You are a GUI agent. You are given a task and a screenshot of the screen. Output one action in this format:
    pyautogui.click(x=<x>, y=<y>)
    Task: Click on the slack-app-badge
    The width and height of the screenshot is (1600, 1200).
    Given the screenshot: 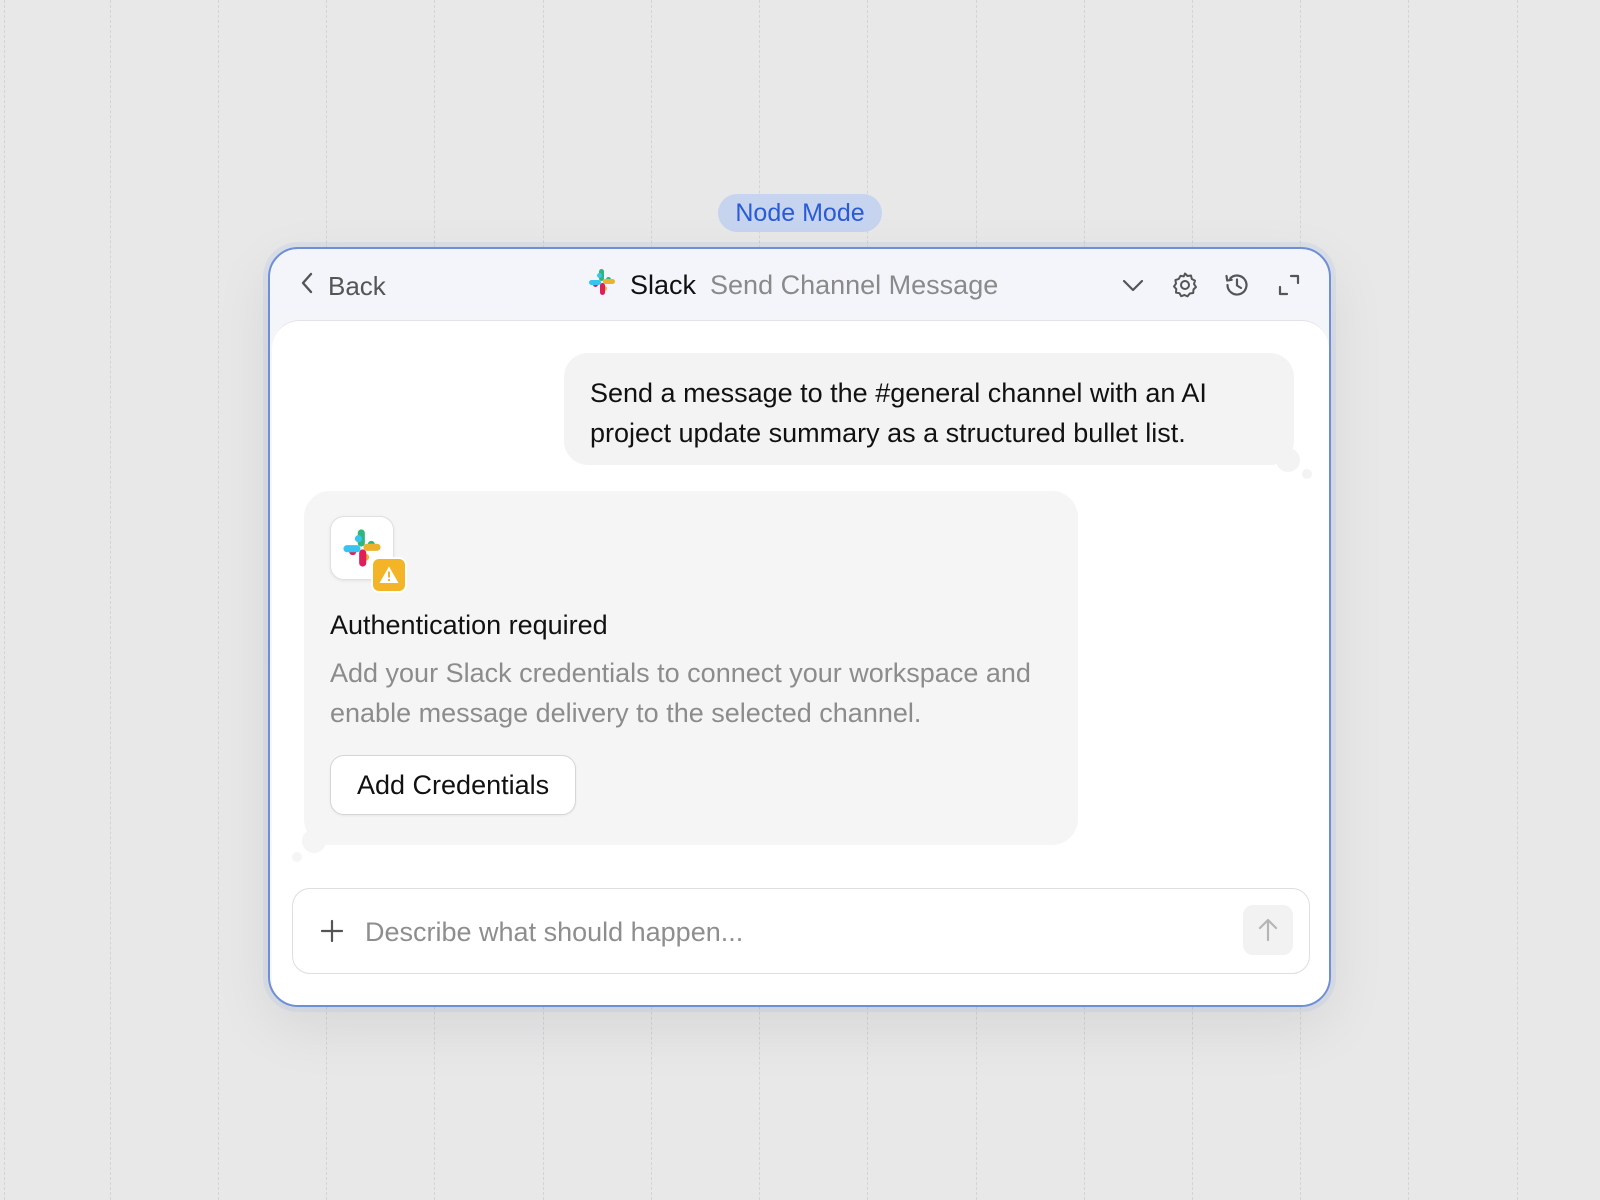 What is the action you would take?
    pyautogui.click(x=368, y=554)
    